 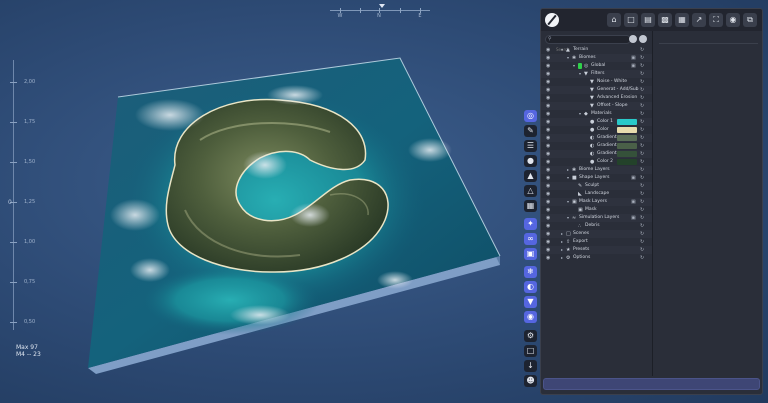 I want to click on save-as-icon: ▦, so click(x=682, y=20).